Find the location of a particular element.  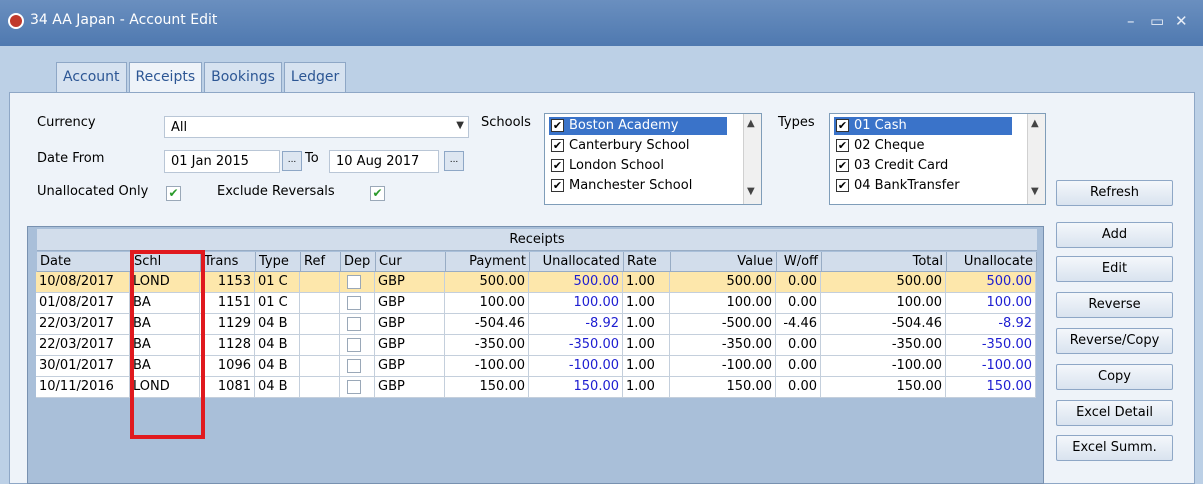

date-to-field: 10 Aug 2017 is located at coordinates (384, 161).